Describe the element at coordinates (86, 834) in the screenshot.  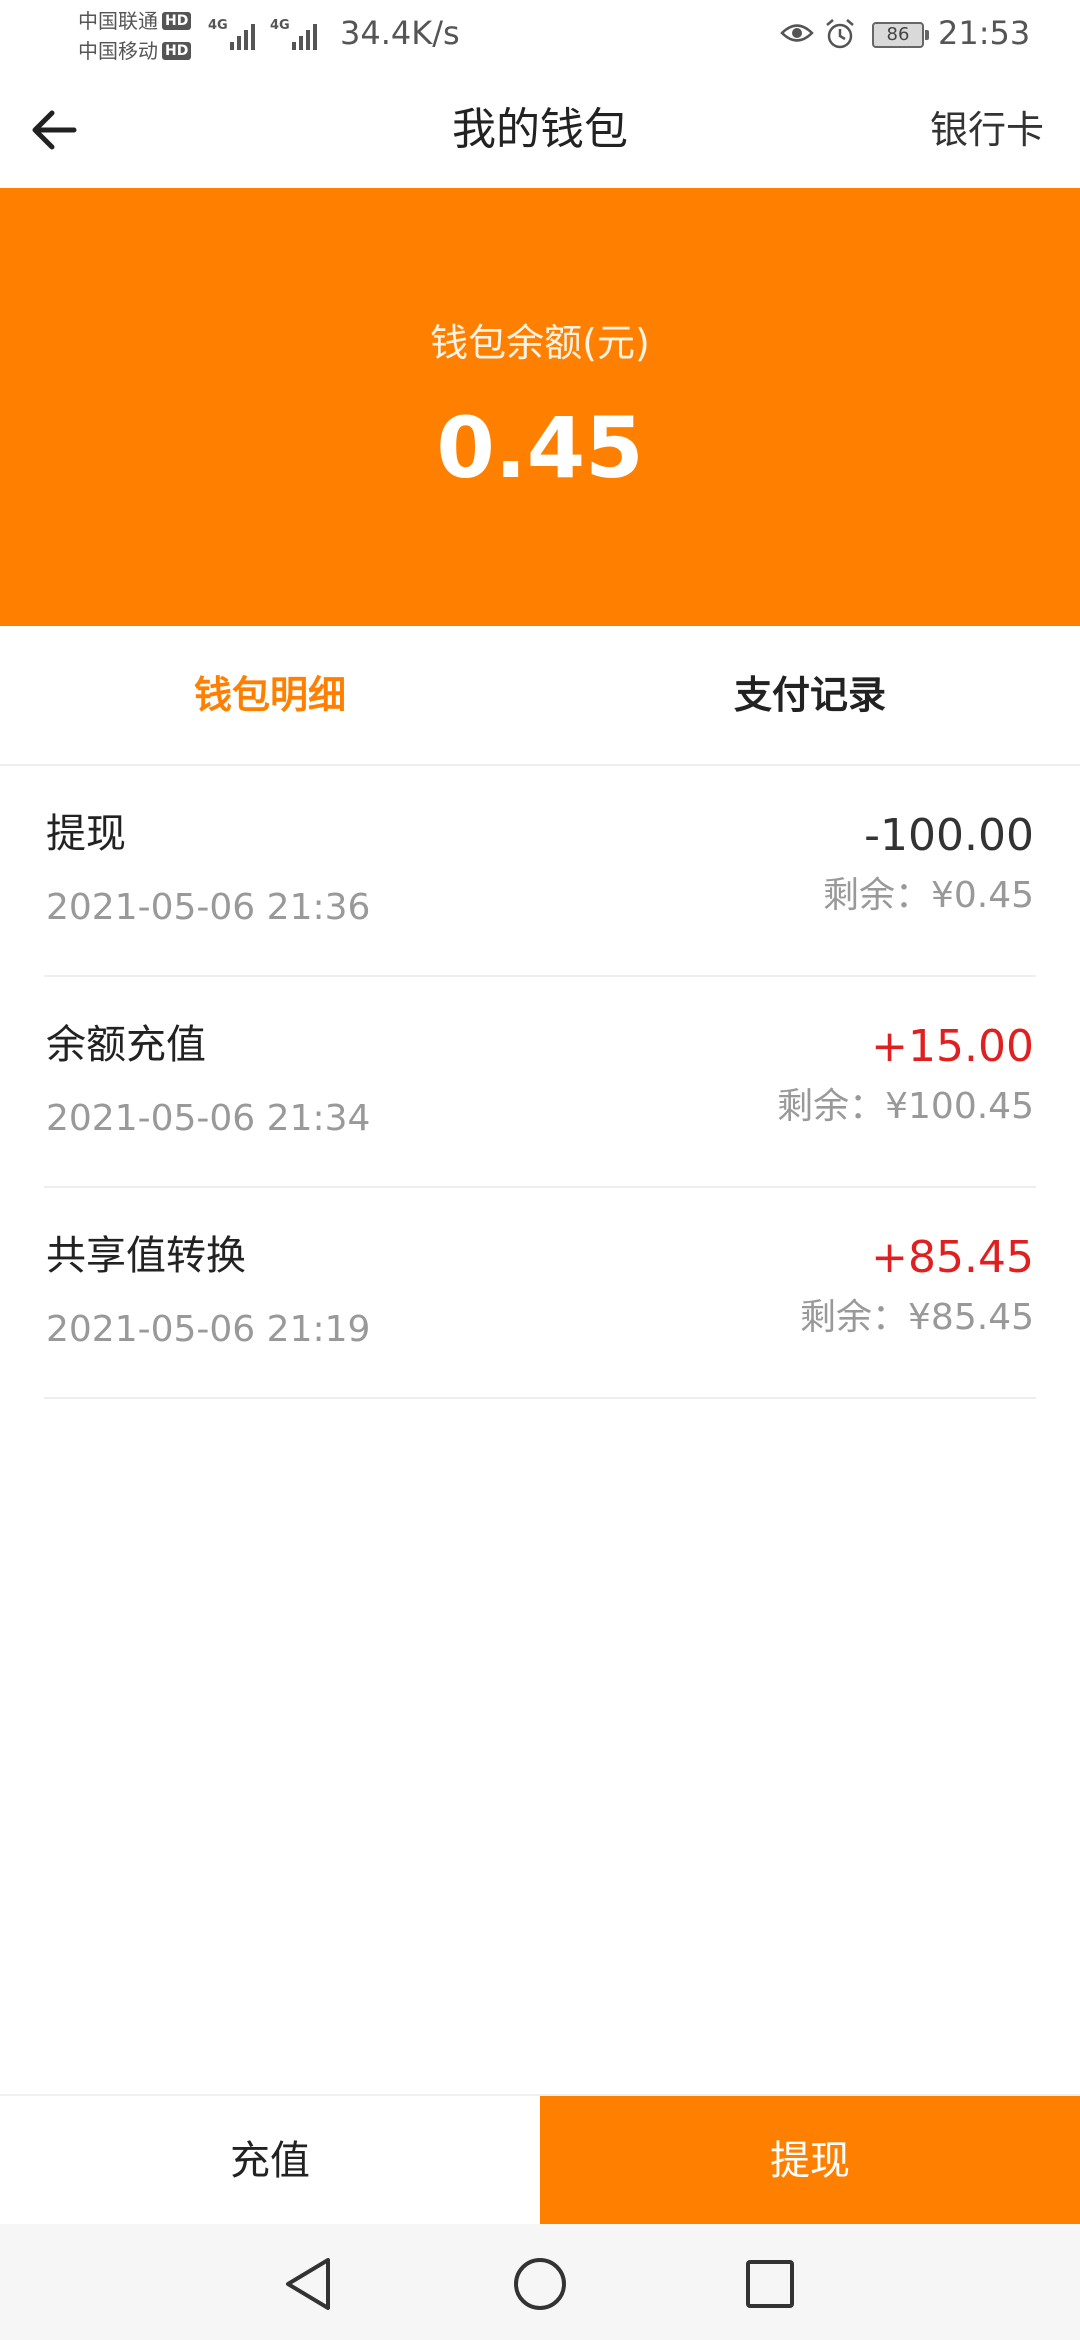
I see `record-title: 提现` at that location.